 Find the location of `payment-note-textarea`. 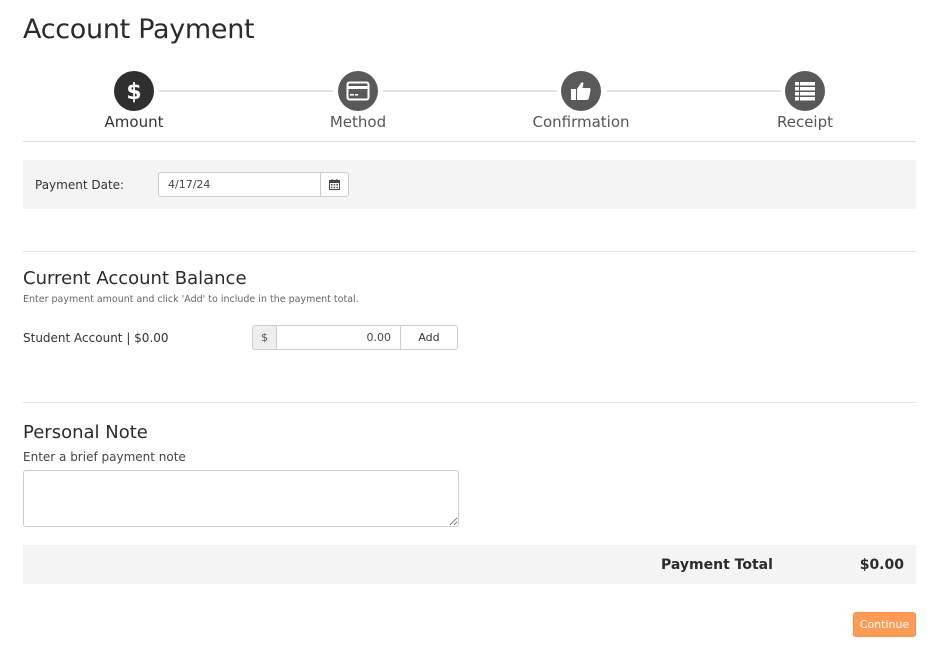

payment-note-textarea is located at coordinates (241, 498).